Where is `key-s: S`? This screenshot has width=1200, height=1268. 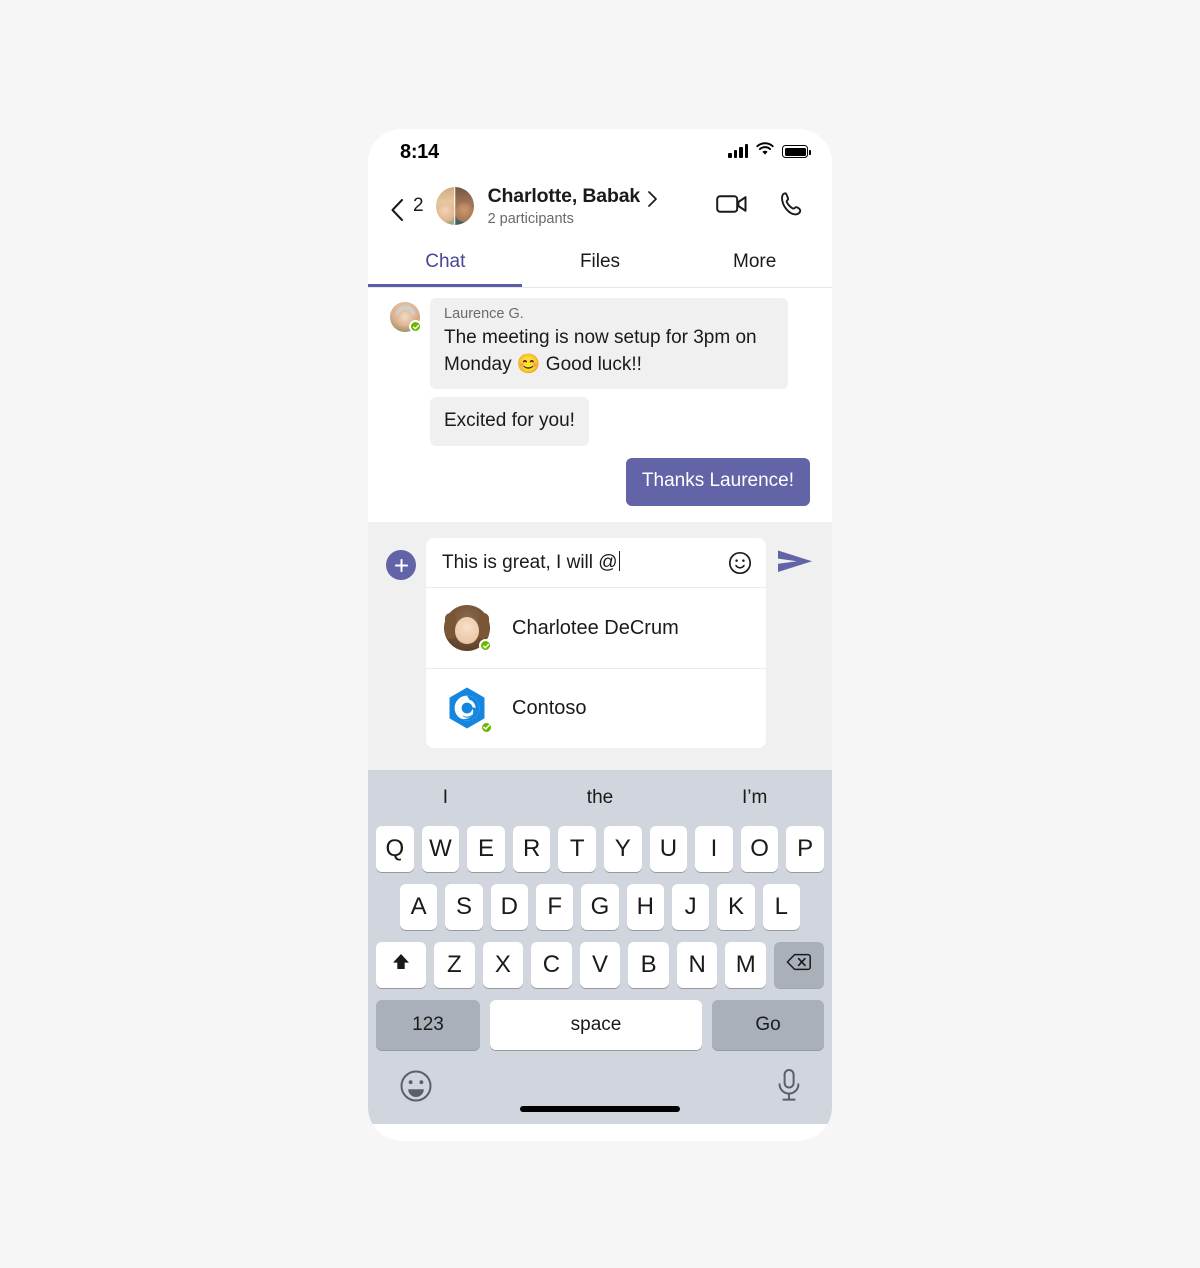
key-s: S is located at coordinates (464, 907).